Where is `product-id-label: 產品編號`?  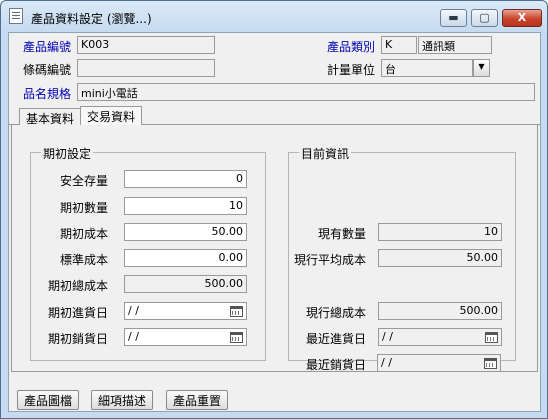
product-id-label: 產品編號 is located at coordinates (47, 47).